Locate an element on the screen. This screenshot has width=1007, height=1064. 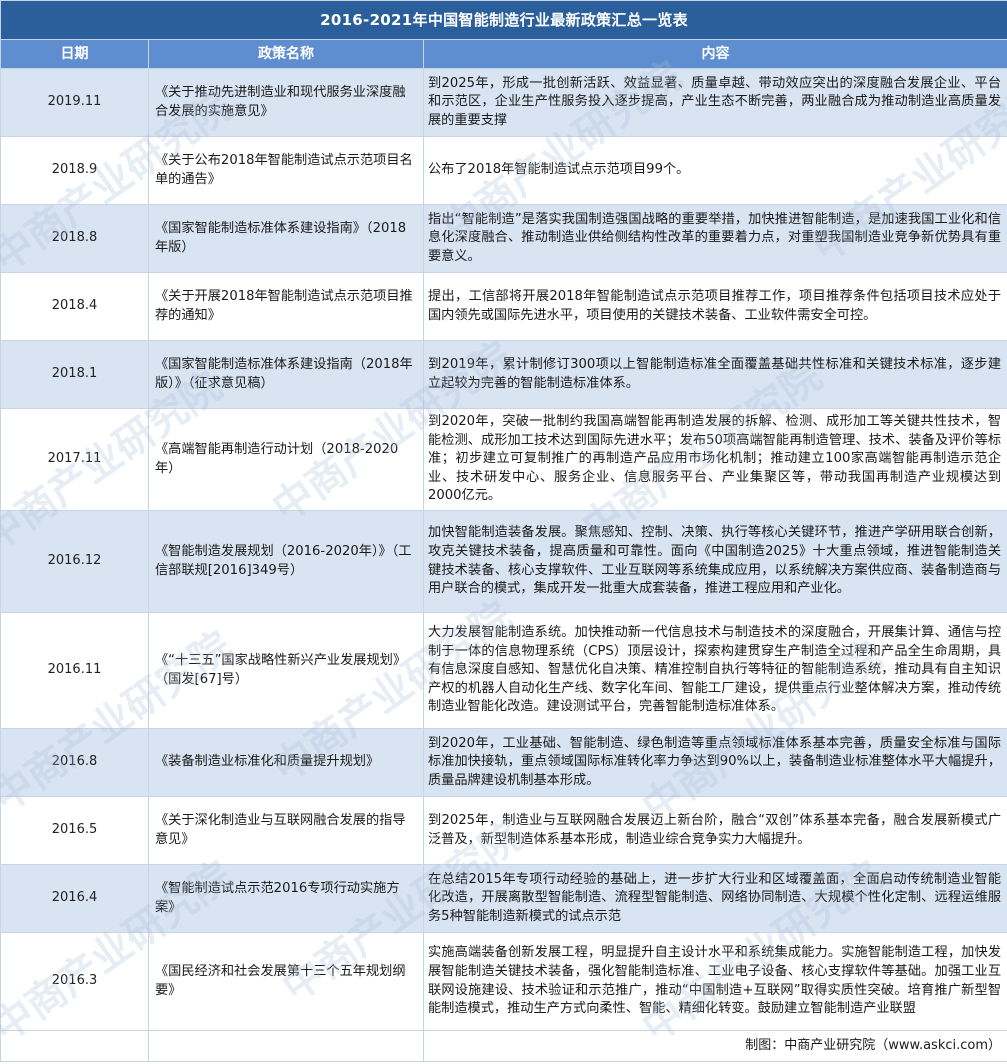
row-date: 2016.8 is located at coordinates (74, 762).